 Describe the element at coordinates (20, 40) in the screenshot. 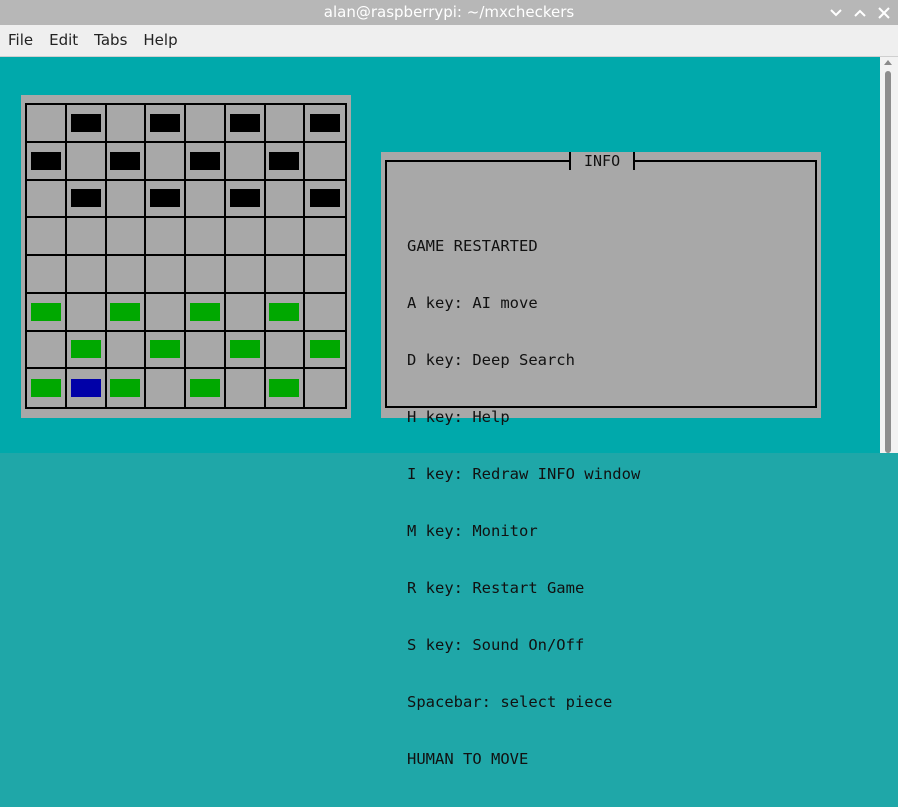

I see `menu-file: File` at that location.